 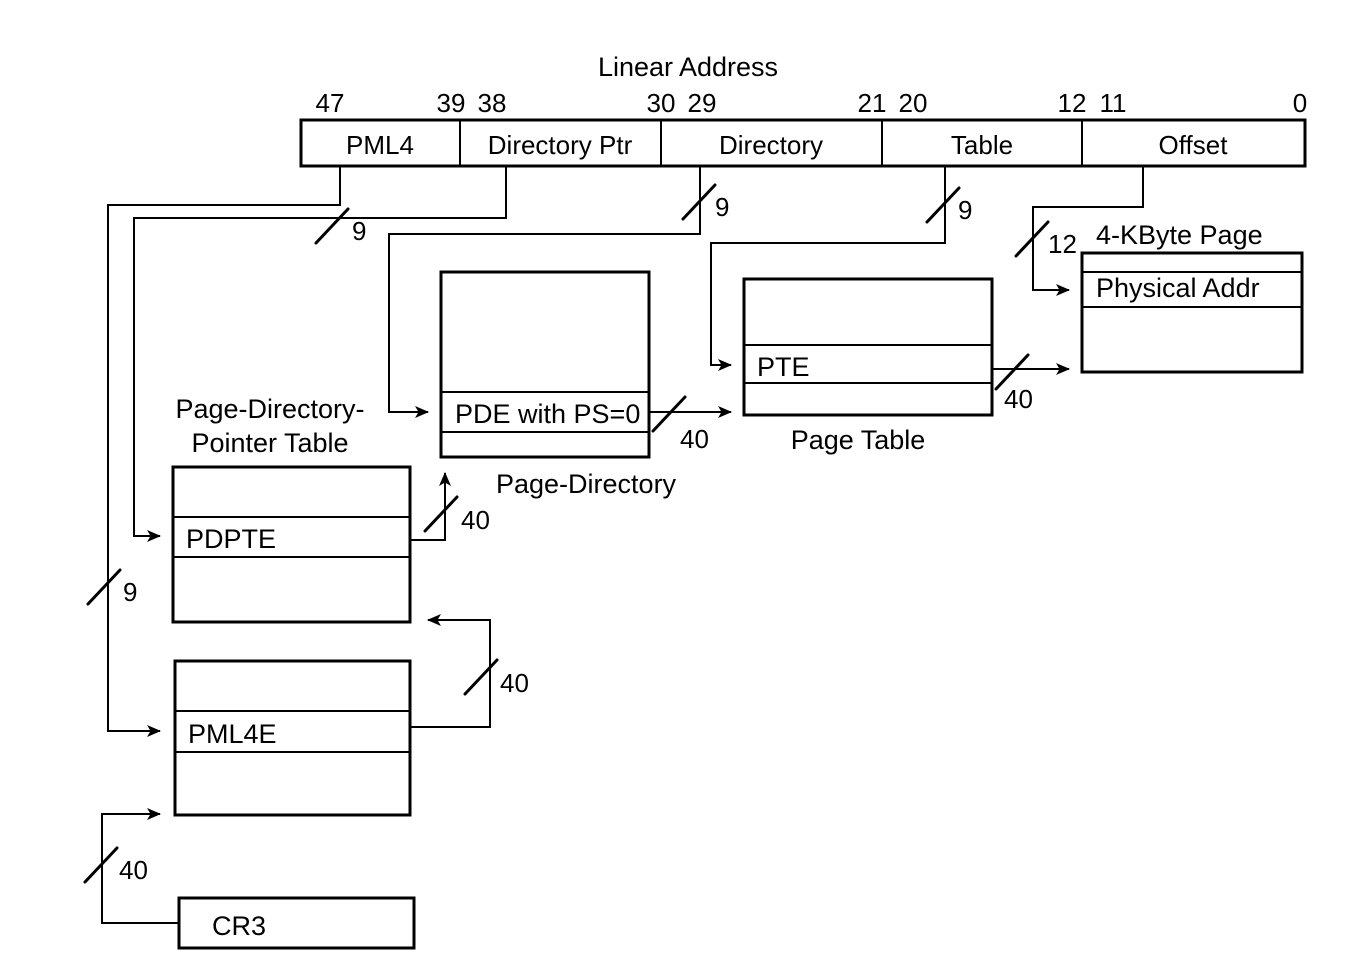 What do you see at coordinates (451, 103) in the screenshot?
I see `bit-label-39: 39` at bounding box center [451, 103].